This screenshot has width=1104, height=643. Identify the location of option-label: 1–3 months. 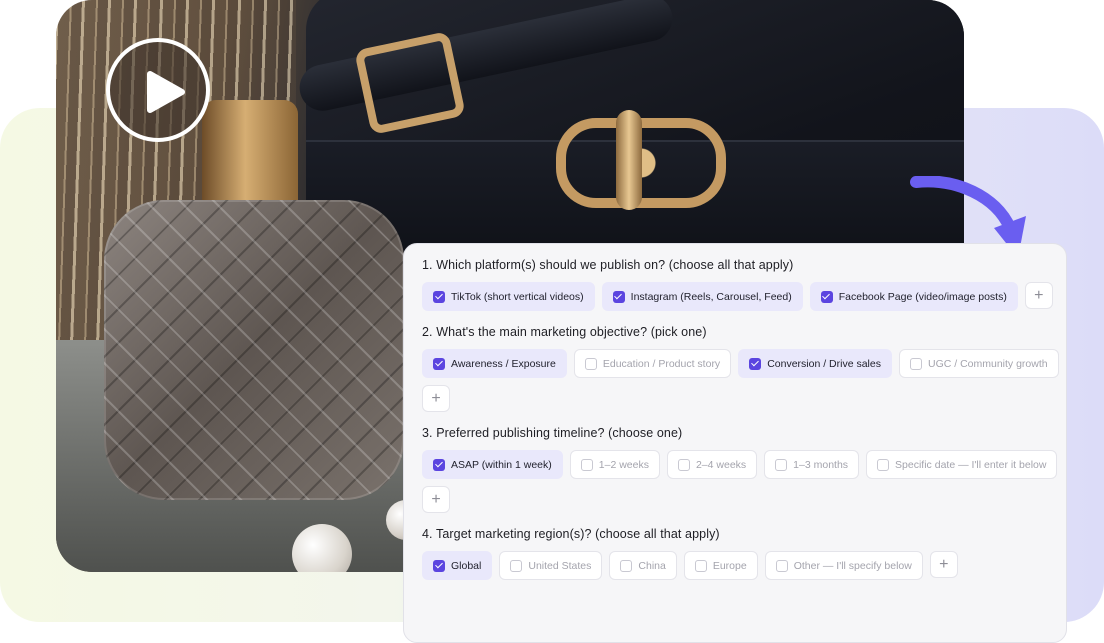
(821, 464).